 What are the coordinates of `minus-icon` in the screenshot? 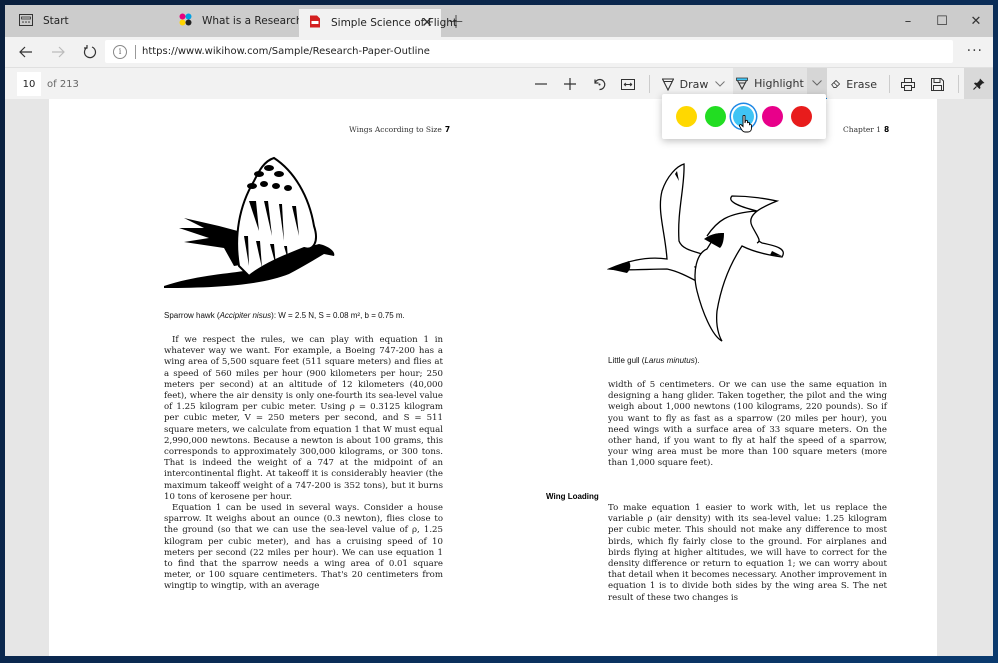 It's located at (541, 84).